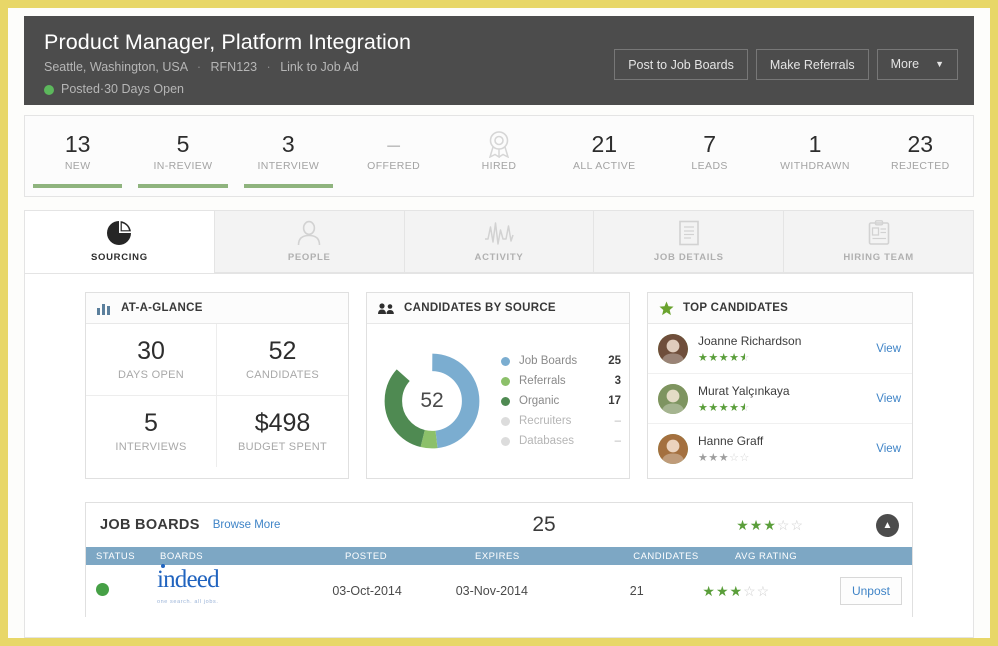  I want to click on candidate-info: Murat Yalçınkaya★★★★☆★, so click(787, 399).